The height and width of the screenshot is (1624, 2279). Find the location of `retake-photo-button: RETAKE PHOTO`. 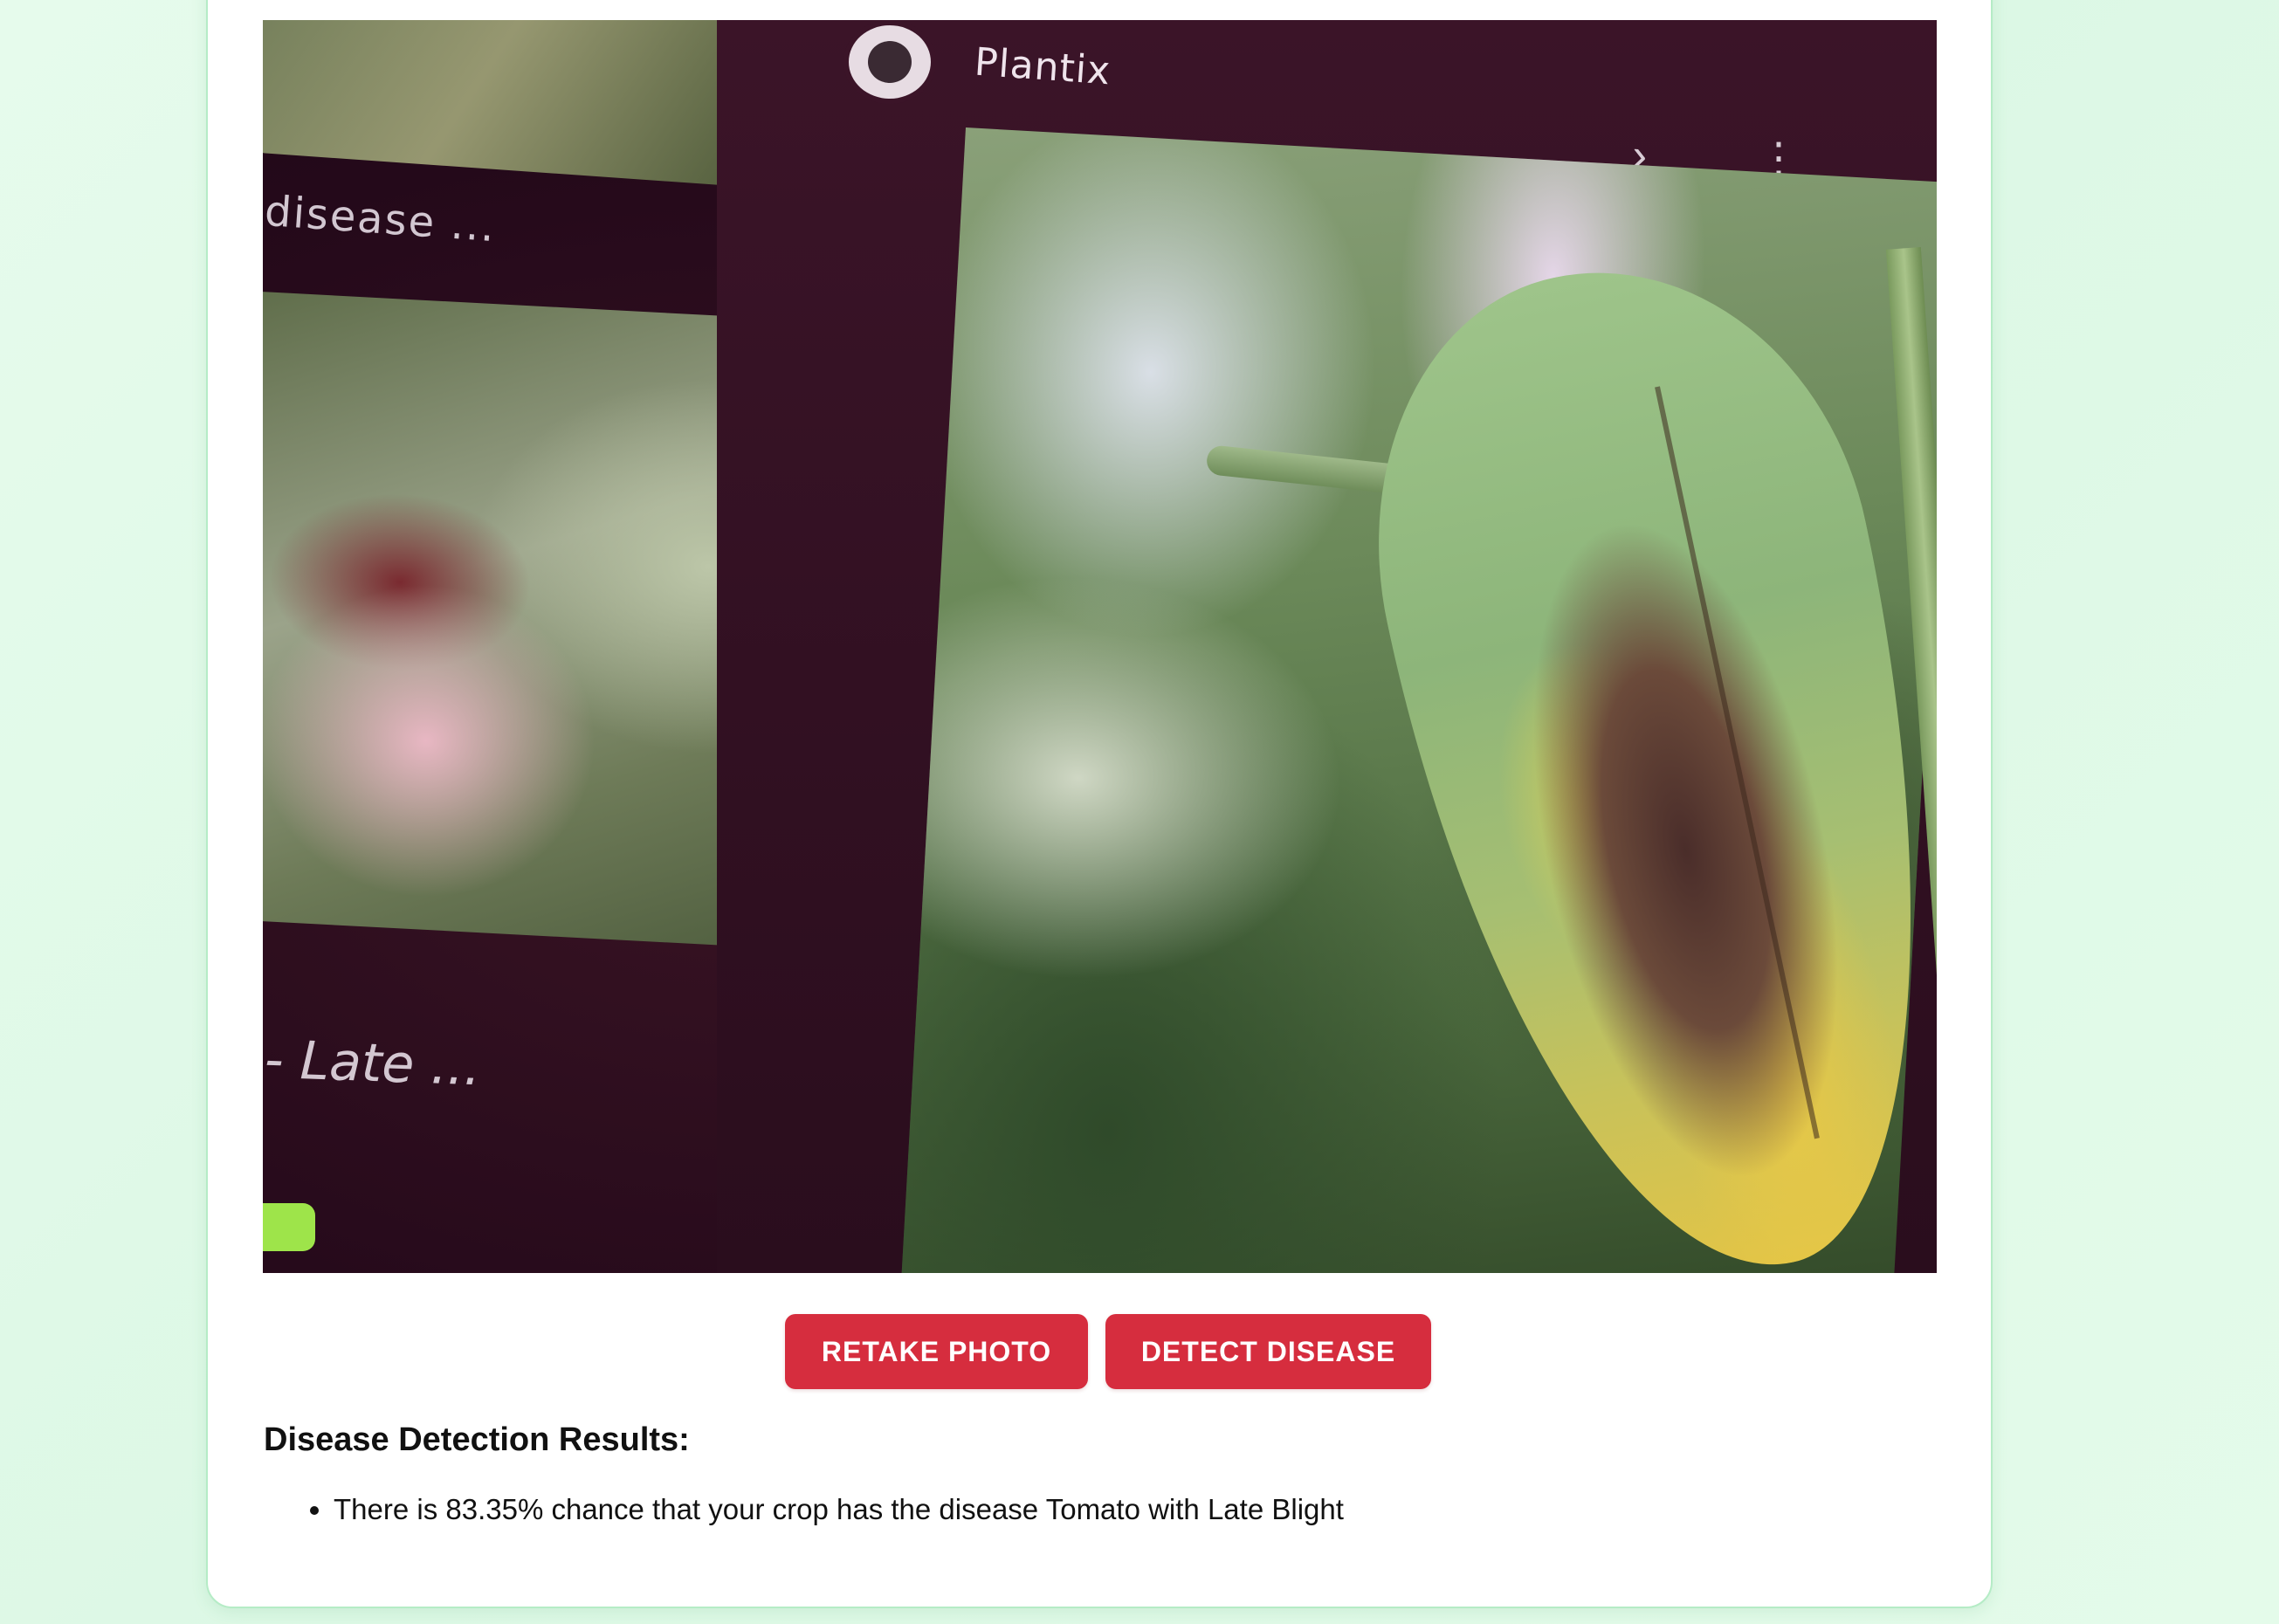

retake-photo-button: RETAKE PHOTO is located at coordinates (936, 1351).